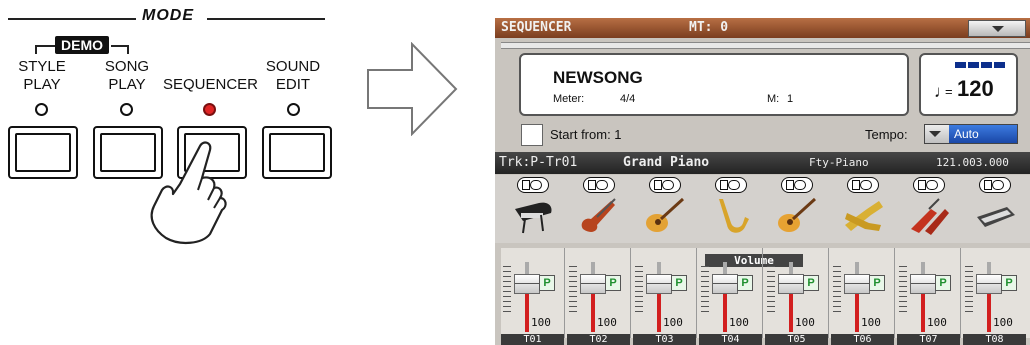  I want to click on sequencer-label: SEQUENCER, so click(211, 84).